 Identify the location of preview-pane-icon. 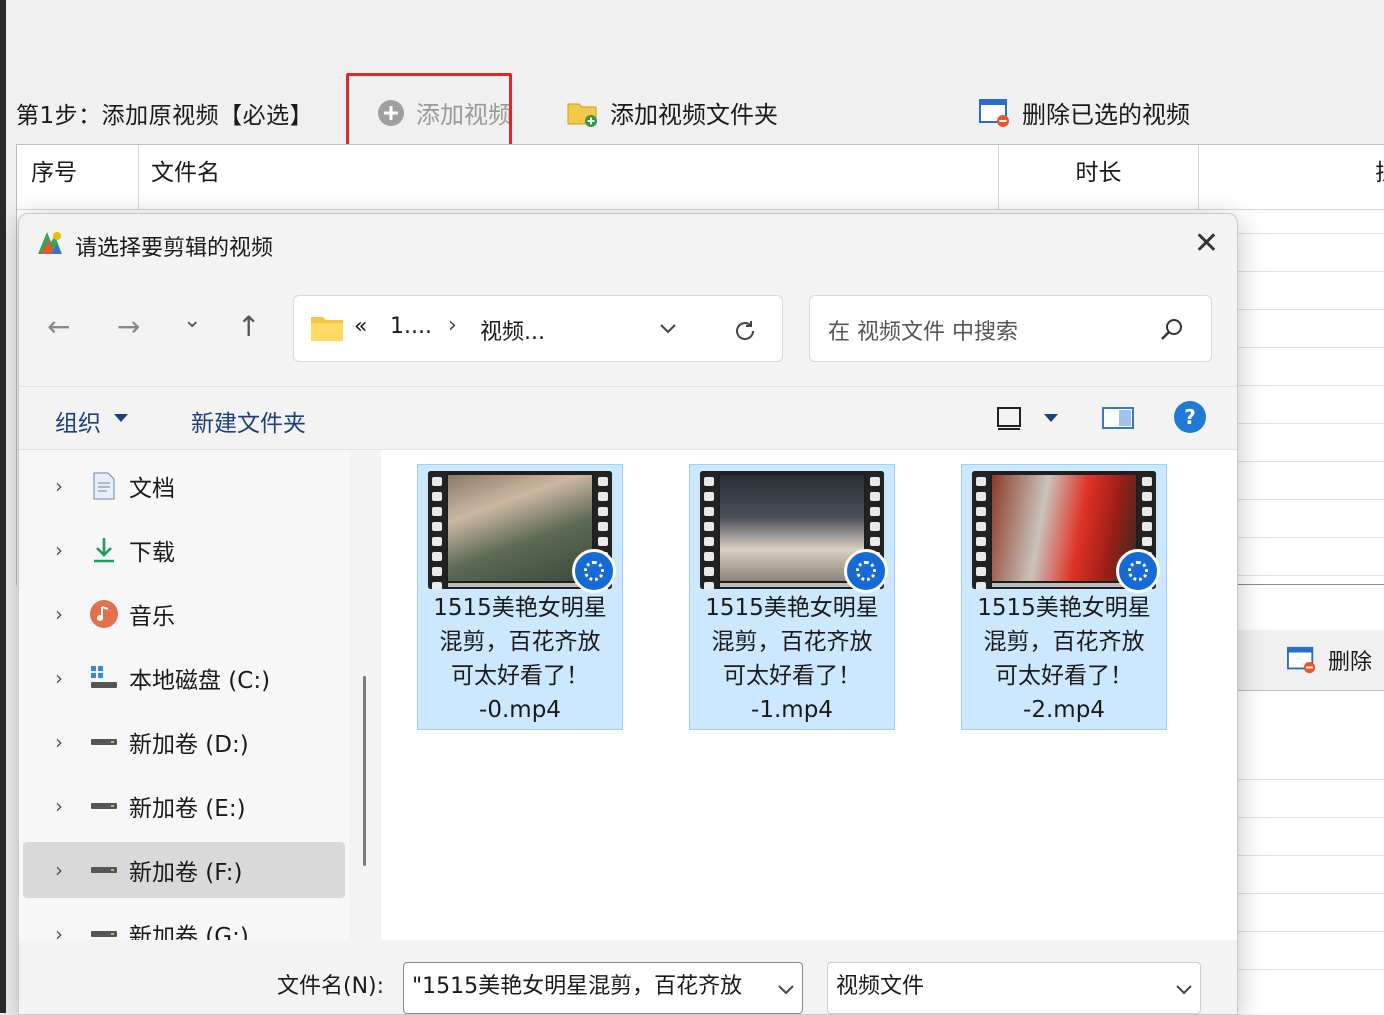
(1118, 418).